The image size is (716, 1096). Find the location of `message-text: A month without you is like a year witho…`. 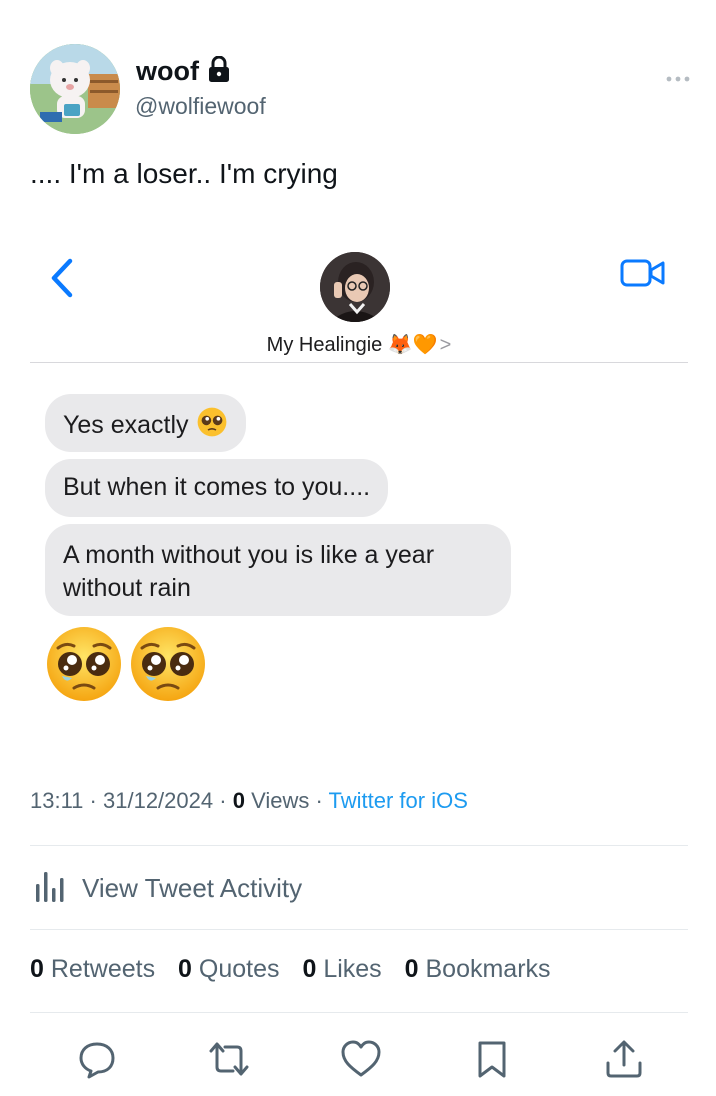

message-text: A month without you is like a year witho… is located at coordinates (249, 571).